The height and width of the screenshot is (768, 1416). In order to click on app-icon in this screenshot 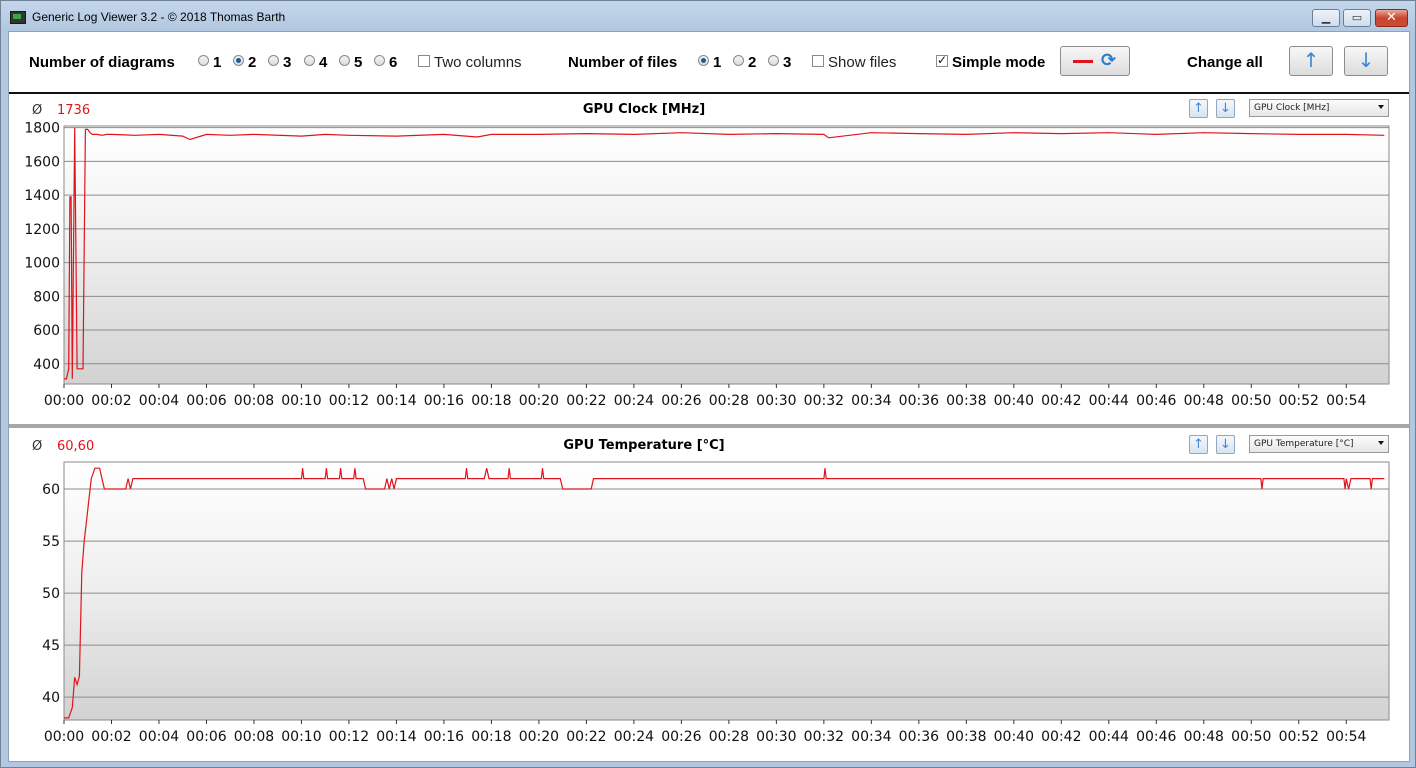, I will do `click(18, 17)`.